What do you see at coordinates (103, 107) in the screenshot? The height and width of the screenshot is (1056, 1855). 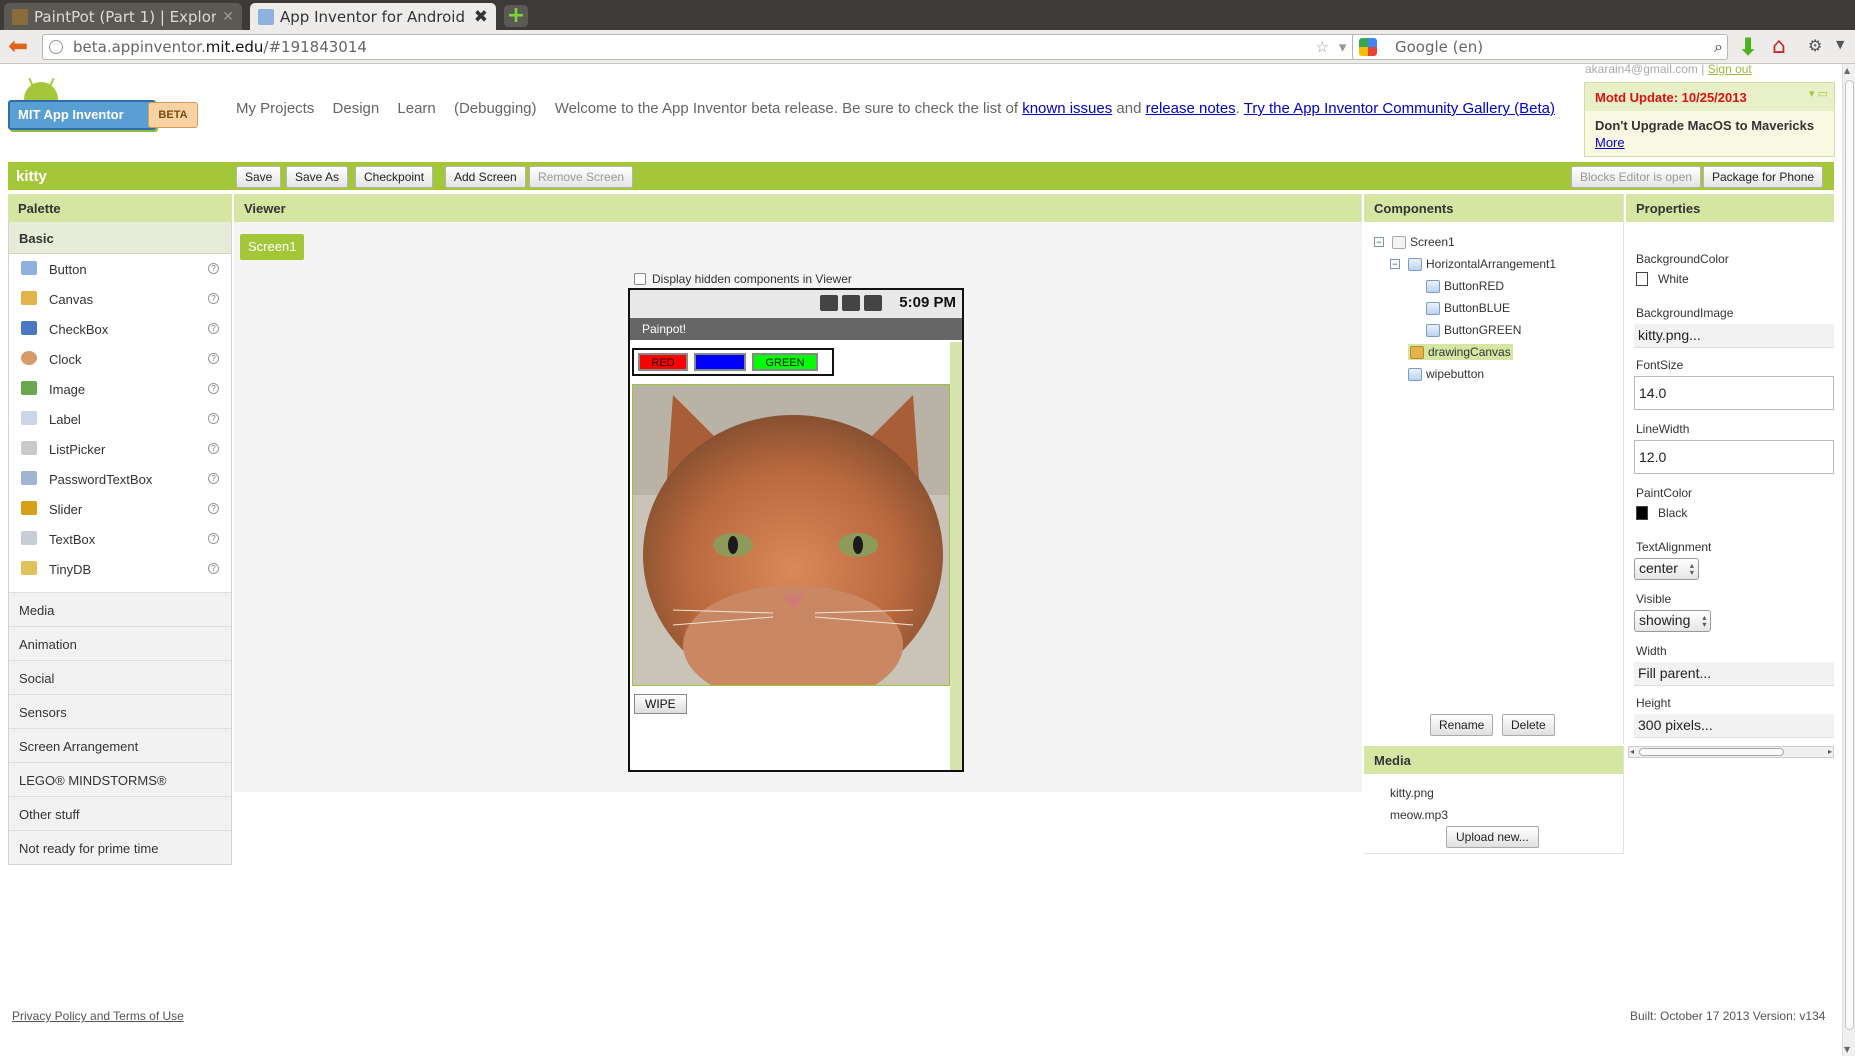 I see `app-inventor-logo: MIT App Inventor BETA` at bounding box center [103, 107].